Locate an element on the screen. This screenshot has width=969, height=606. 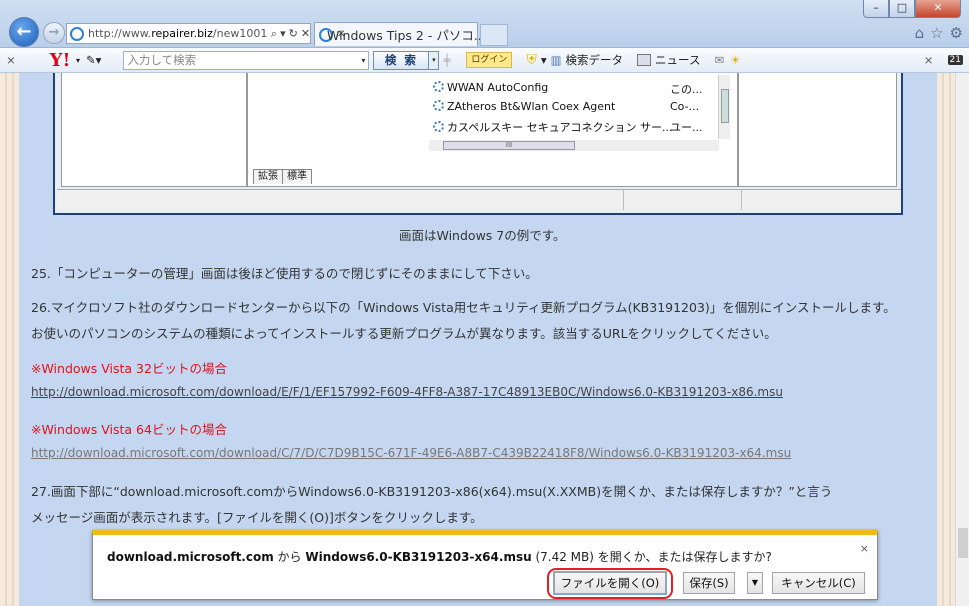
favorites-star-icon: ☆ is located at coordinates (936, 33).